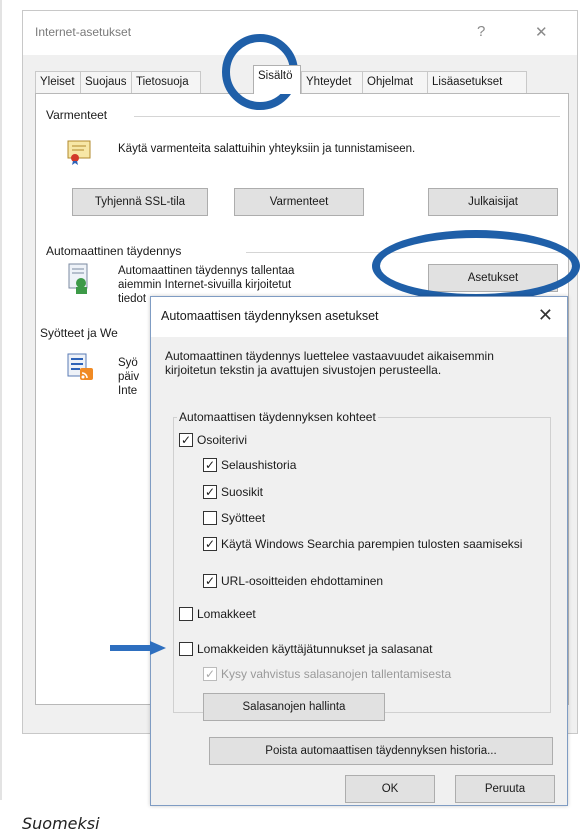 This screenshot has height=836, width=585. Describe the element at coordinates (477, 82) in the screenshot. I see `tab-advanced: Lisäasetukset` at that location.